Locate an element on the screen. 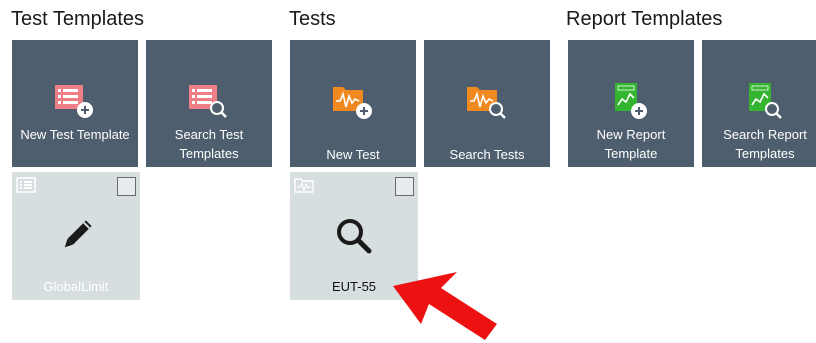 Image resolution: width=816 pixels, height=343 pixels. test-template-card-globallimit: GlobalLimit is located at coordinates (76, 236).